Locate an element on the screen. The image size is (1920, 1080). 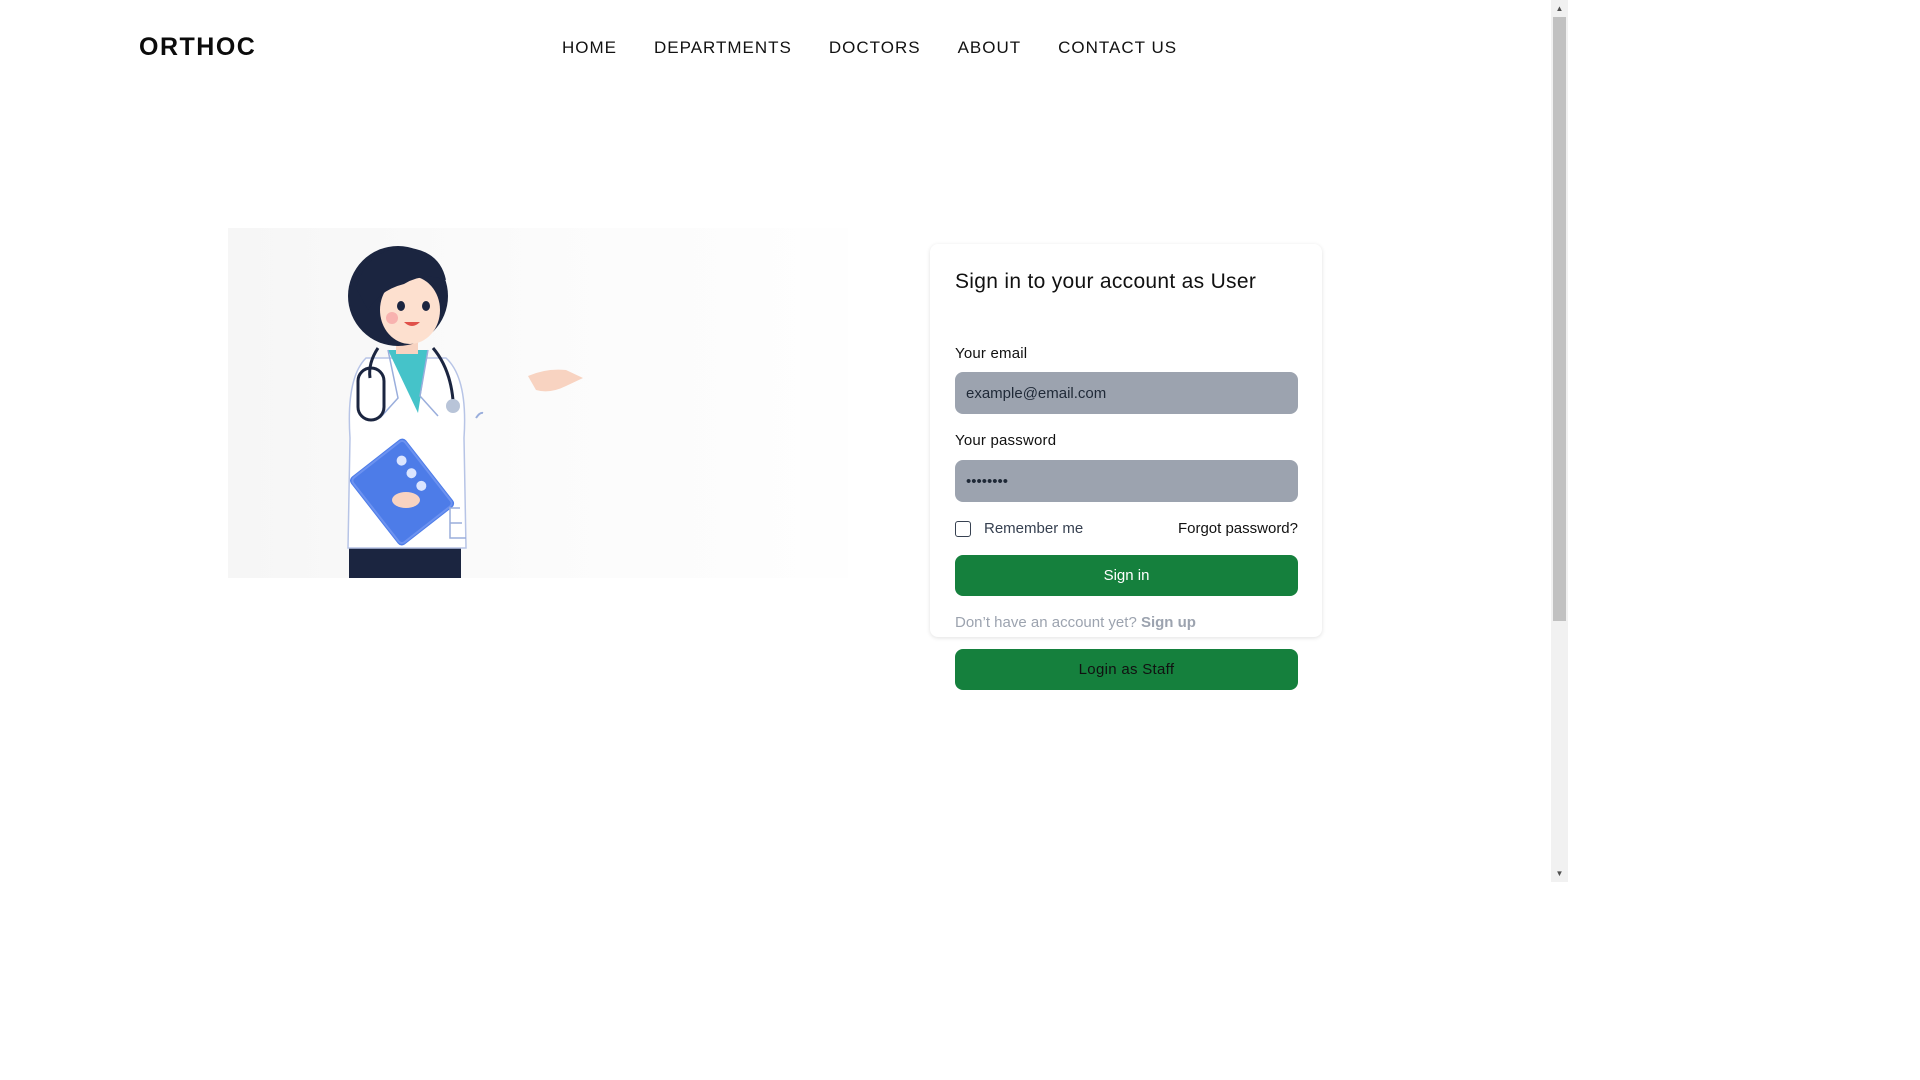
scroll-thumb is located at coordinates (1559, 319).